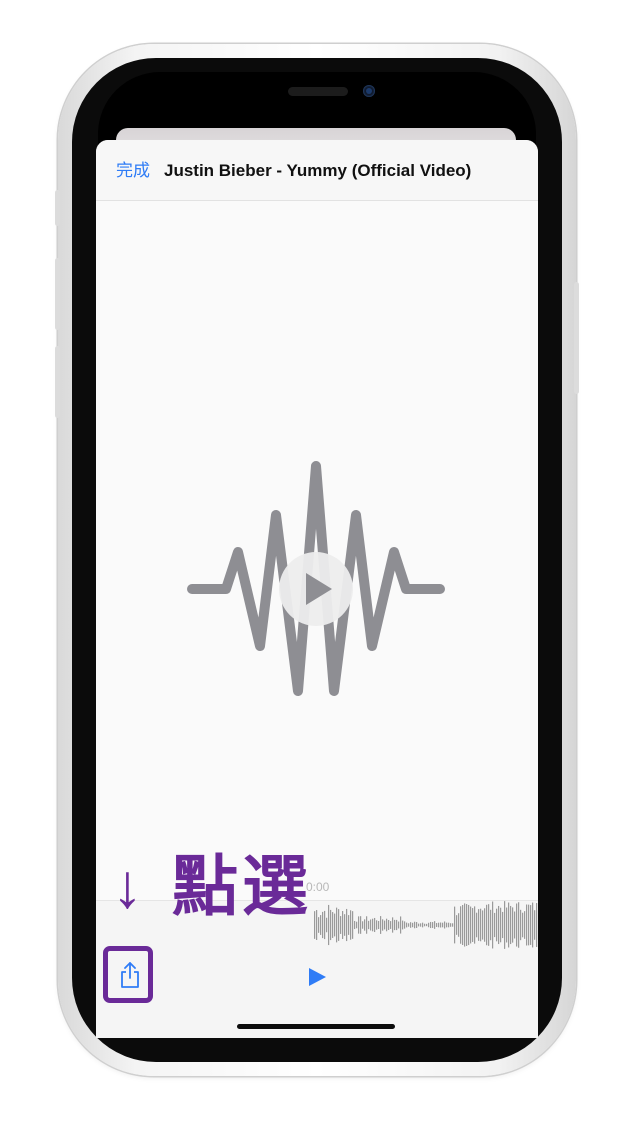 Image resolution: width=632 pixels, height=1125 pixels. I want to click on volume-up-button, so click(57, 294).